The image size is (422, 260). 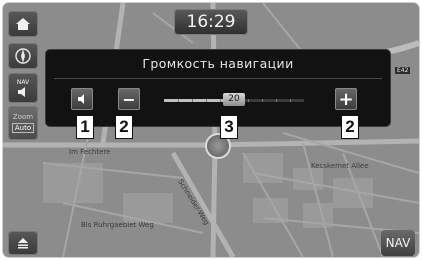 What do you see at coordinates (340, 166) in the screenshot?
I see `map-street-label: Kecskemet Allee` at bounding box center [340, 166].